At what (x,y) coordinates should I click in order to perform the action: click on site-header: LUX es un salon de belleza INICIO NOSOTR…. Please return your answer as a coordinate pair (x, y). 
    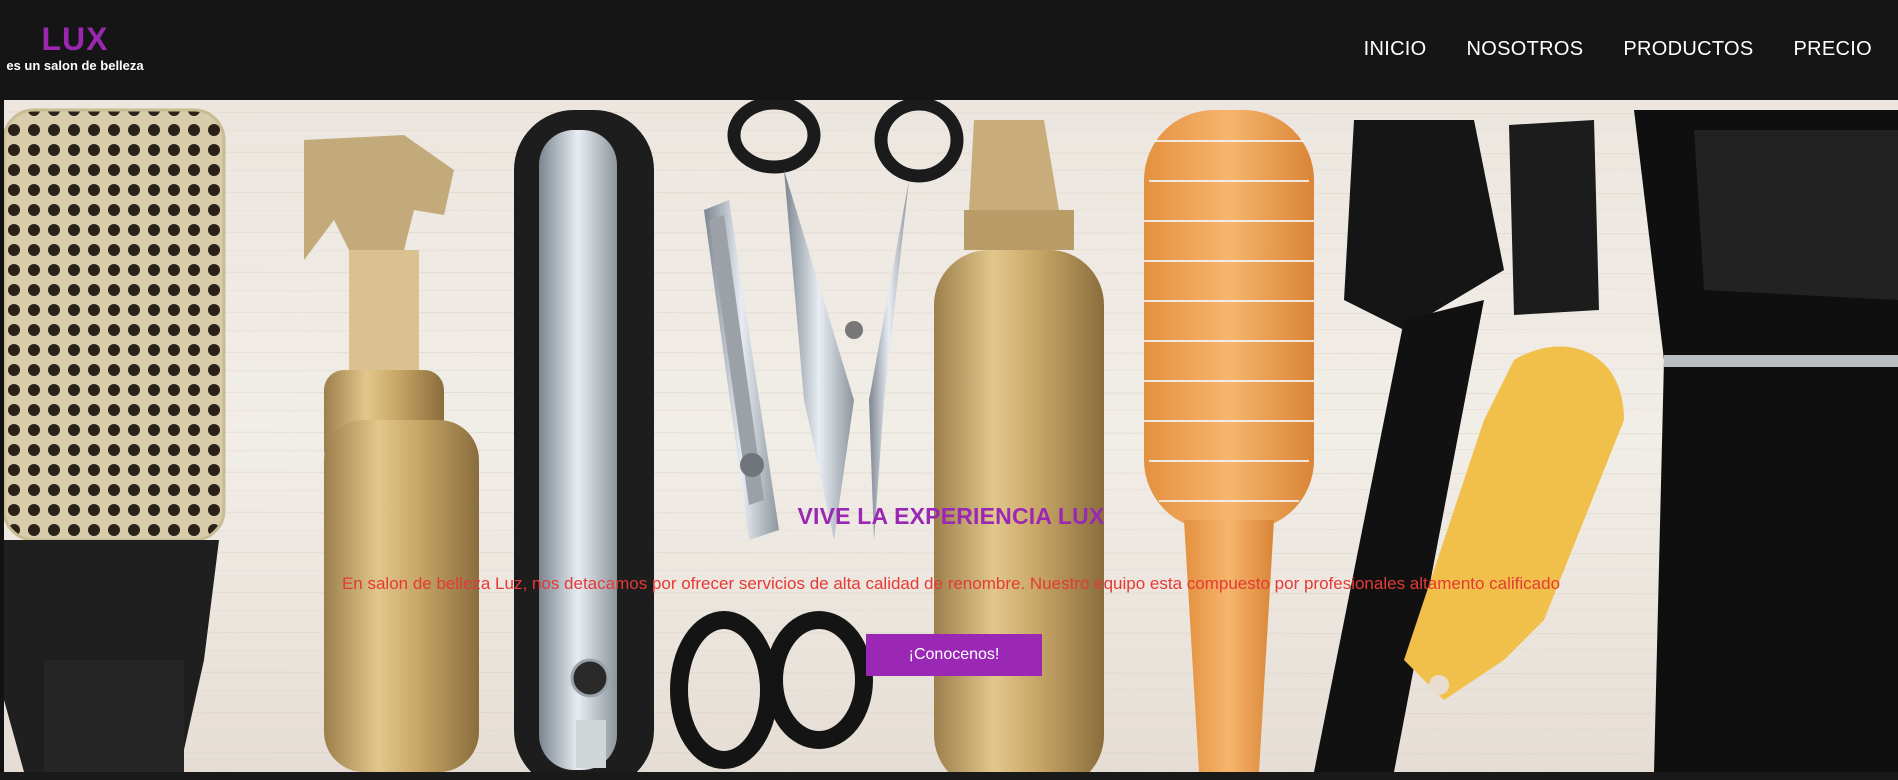
    Looking at the image, I should click on (949, 50).